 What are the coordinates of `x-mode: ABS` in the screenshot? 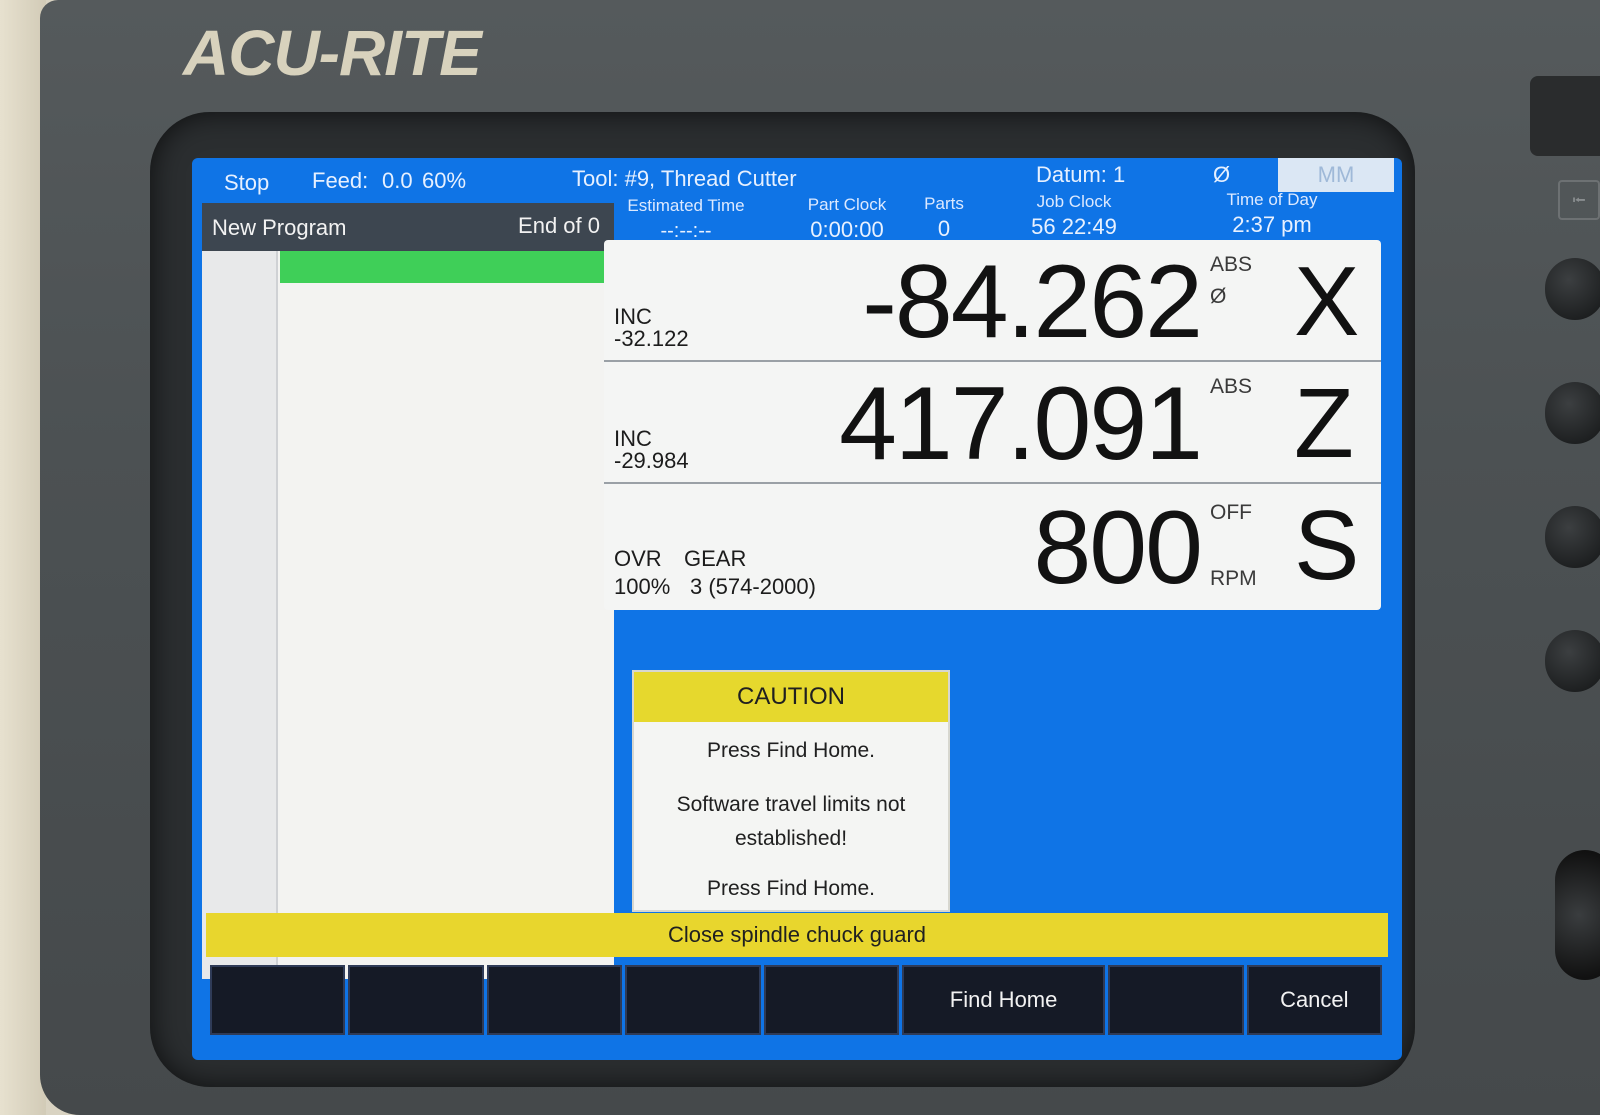 It's located at (1231, 264).